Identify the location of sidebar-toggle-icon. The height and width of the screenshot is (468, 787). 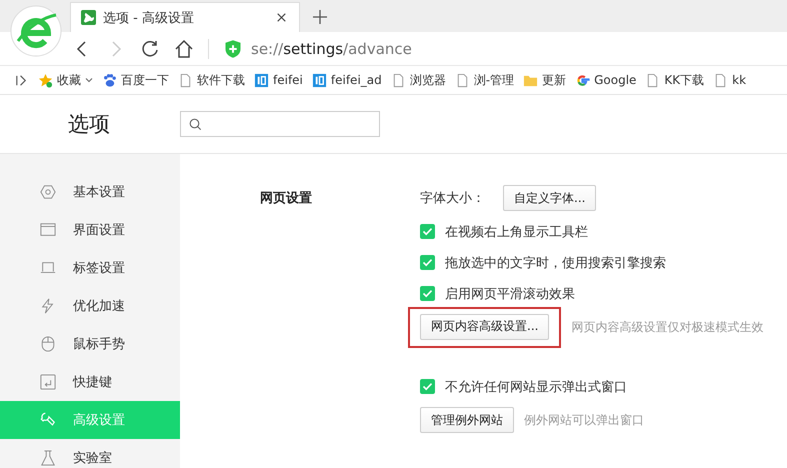
(21, 80).